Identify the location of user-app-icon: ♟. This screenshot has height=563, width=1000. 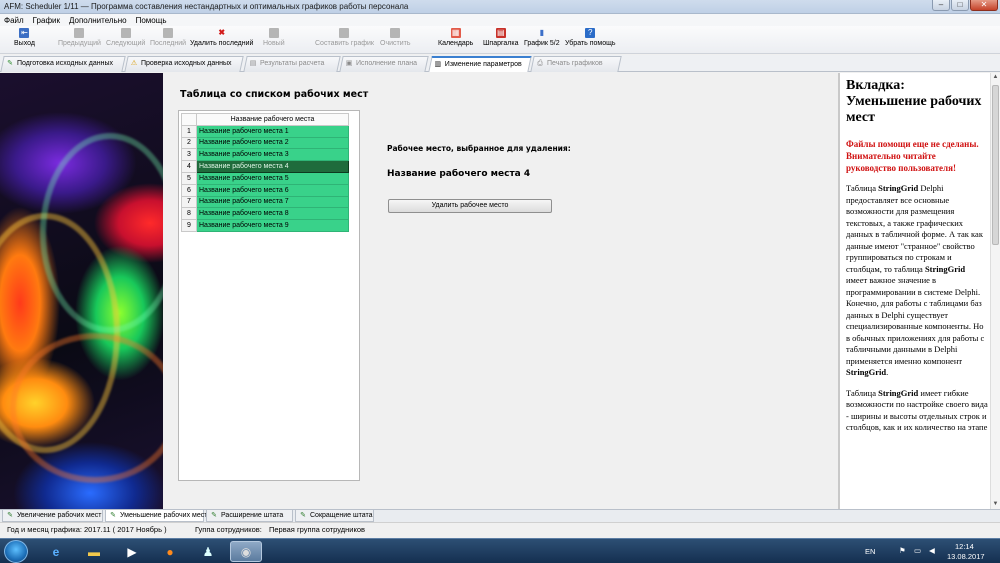
(208, 551).